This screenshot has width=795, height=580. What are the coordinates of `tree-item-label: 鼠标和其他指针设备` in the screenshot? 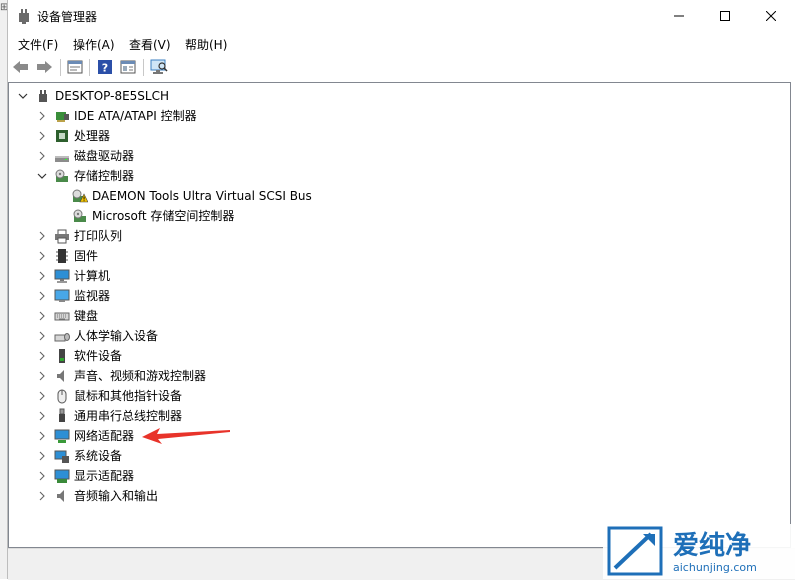 It's located at (128, 396).